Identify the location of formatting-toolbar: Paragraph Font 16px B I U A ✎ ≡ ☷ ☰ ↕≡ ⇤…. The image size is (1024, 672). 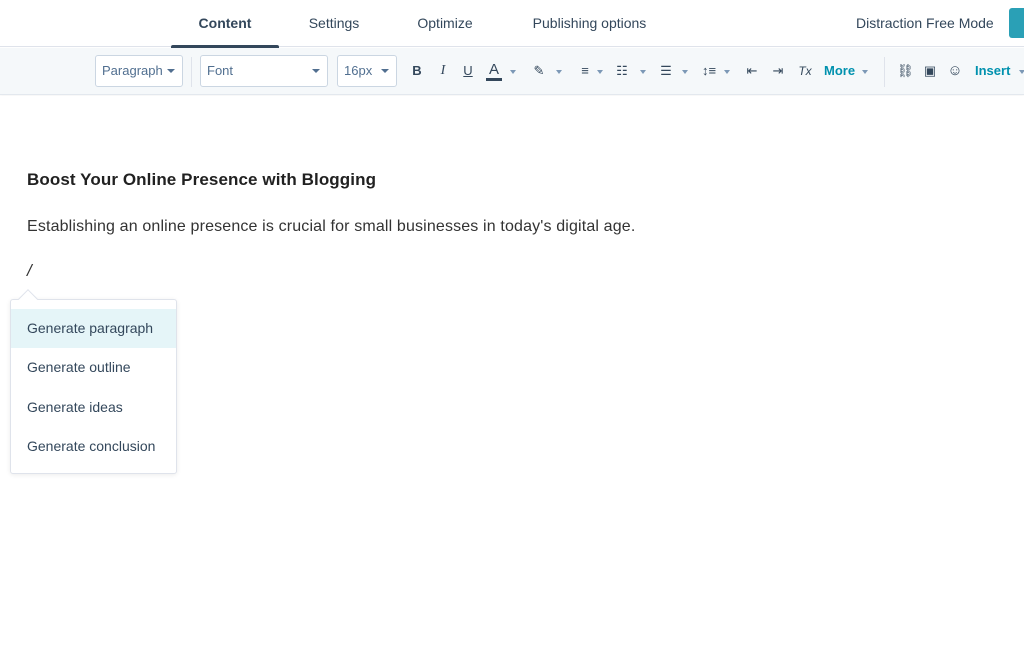
(512, 71).